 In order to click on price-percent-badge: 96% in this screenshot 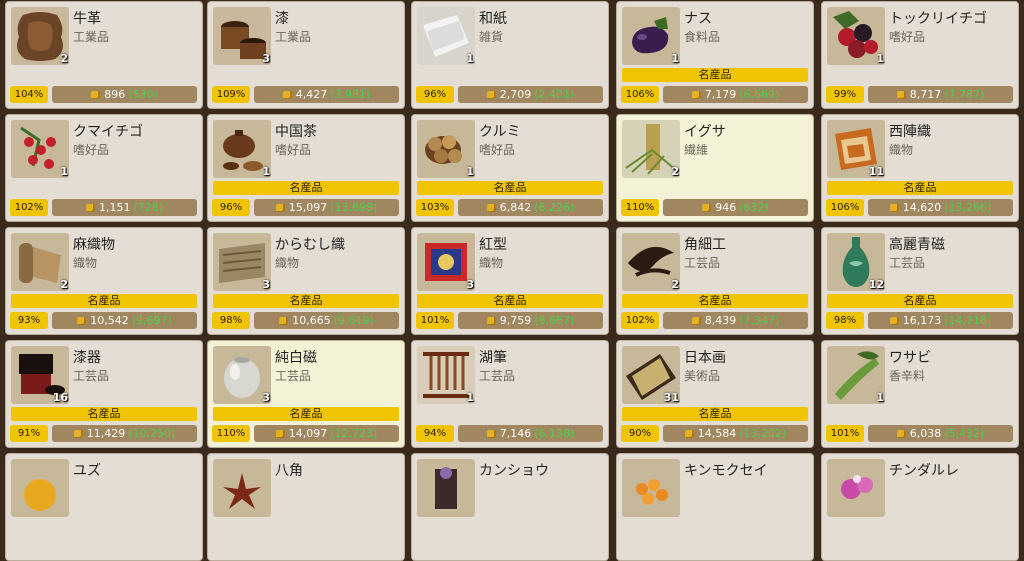, I will do `click(231, 207)`.